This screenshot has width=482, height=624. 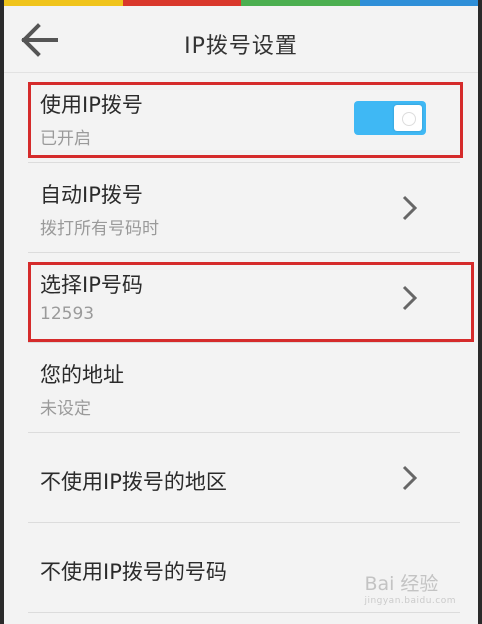 What do you see at coordinates (67, 314) in the screenshot?
I see `setting-value: 12593` at bounding box center [67, 314].